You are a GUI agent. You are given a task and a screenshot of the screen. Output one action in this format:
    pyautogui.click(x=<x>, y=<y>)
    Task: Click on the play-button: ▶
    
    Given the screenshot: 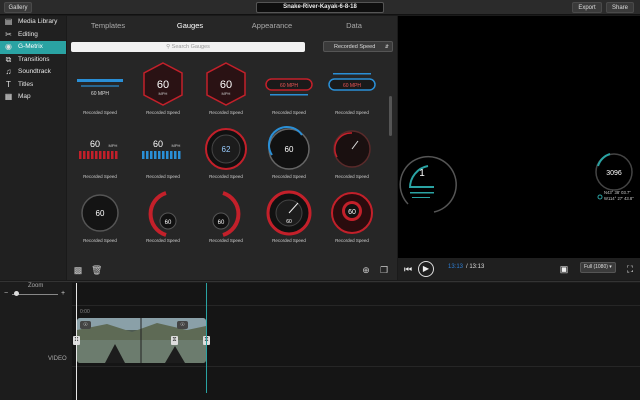 What is the action you would take?
    pyautogui.click(x=426, y=269)
    